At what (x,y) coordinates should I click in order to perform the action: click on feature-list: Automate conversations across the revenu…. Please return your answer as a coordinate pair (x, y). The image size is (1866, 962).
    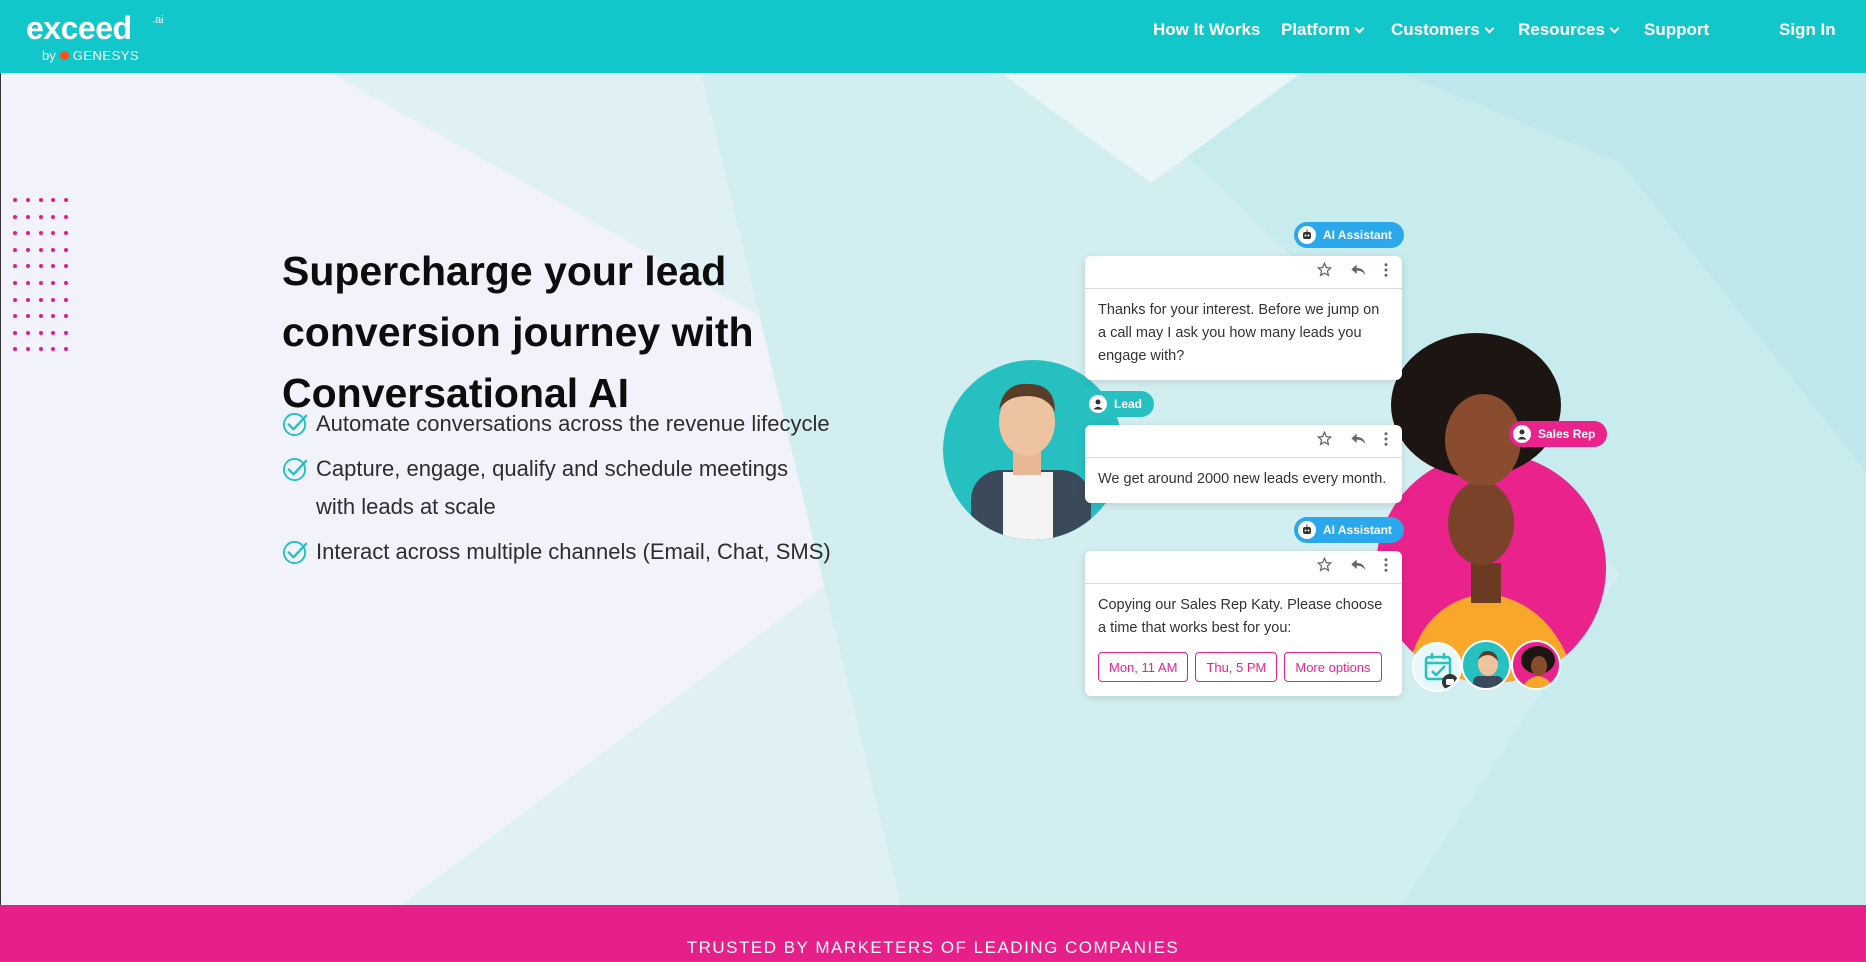
    Looking at the image, I should click on (592, 491).